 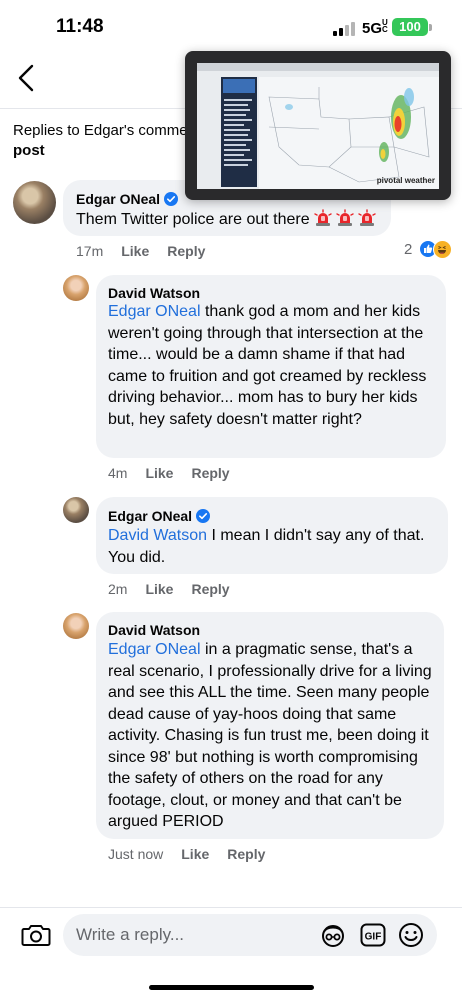 I want to click on haha-reaction-icon, so click(x=442, y=249).